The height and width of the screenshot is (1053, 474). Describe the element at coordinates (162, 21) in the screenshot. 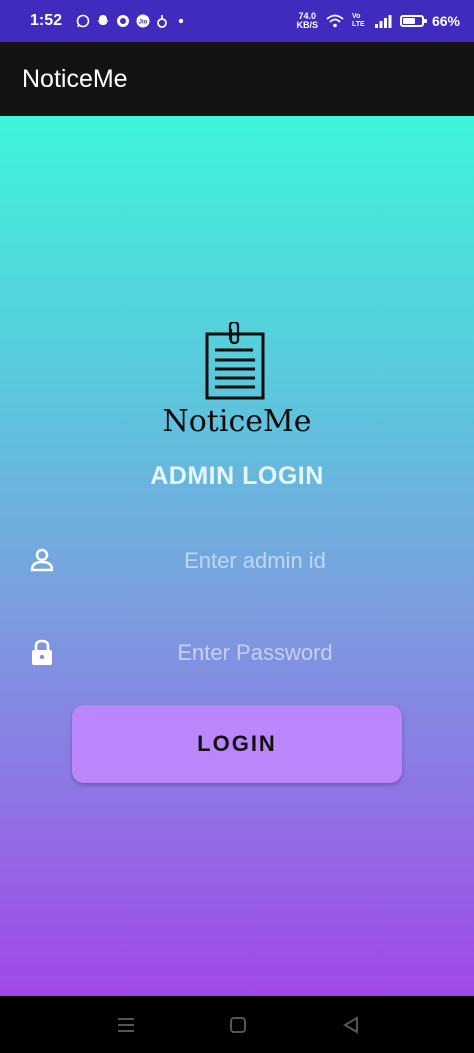

I see `app-icon` at that location.